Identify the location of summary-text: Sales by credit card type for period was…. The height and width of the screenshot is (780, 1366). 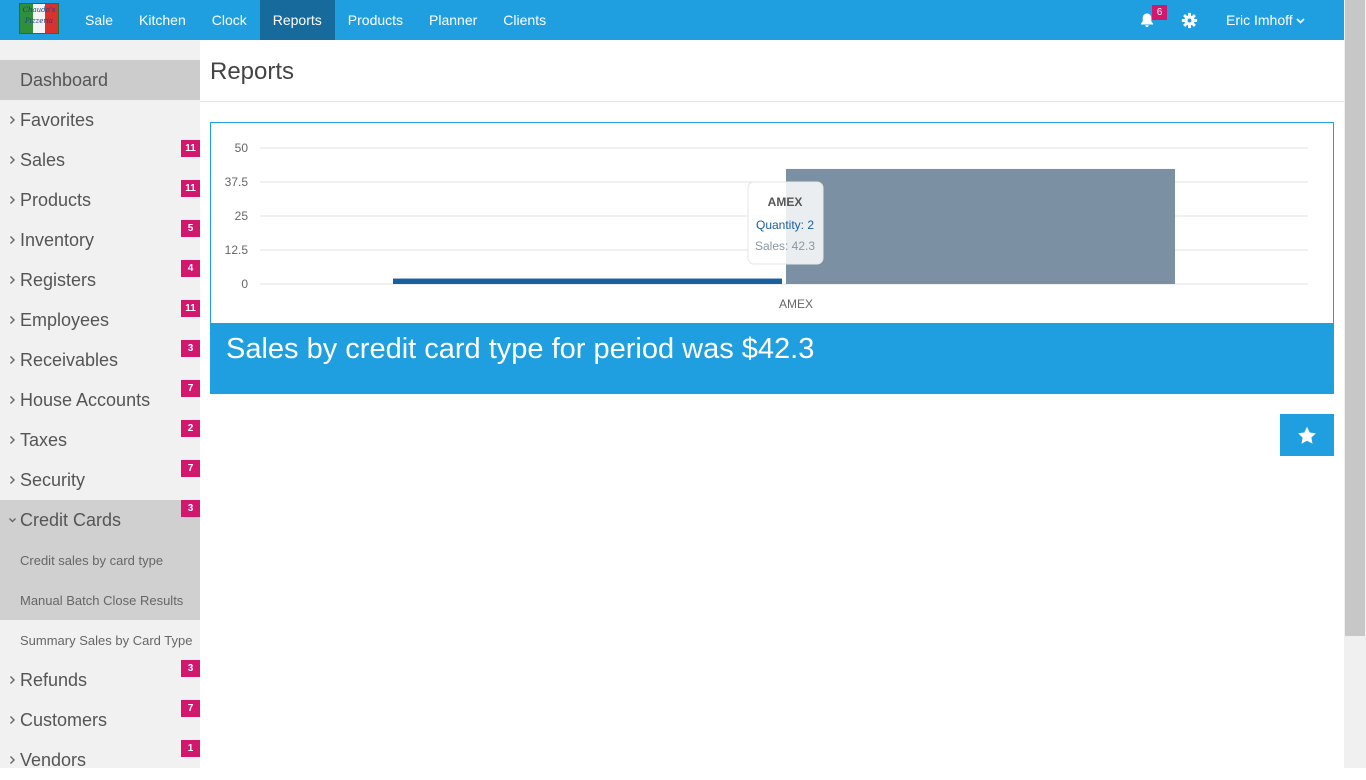
(520, 349).